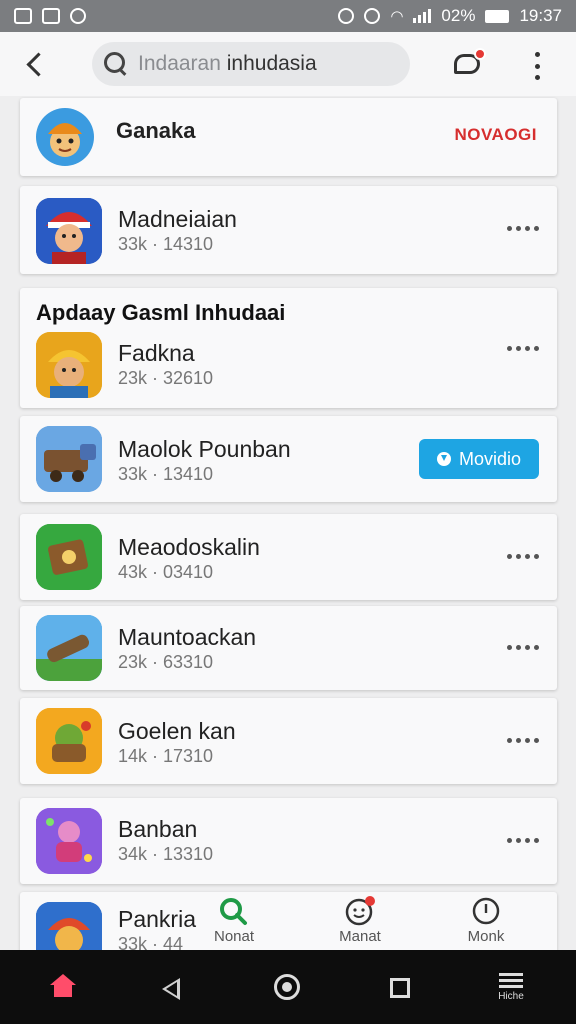 The width and height of the screenshot is (576, 1024). Describe the element at coordinates (346, 16) in the screenshot. I see `alarm-icon` at that location.